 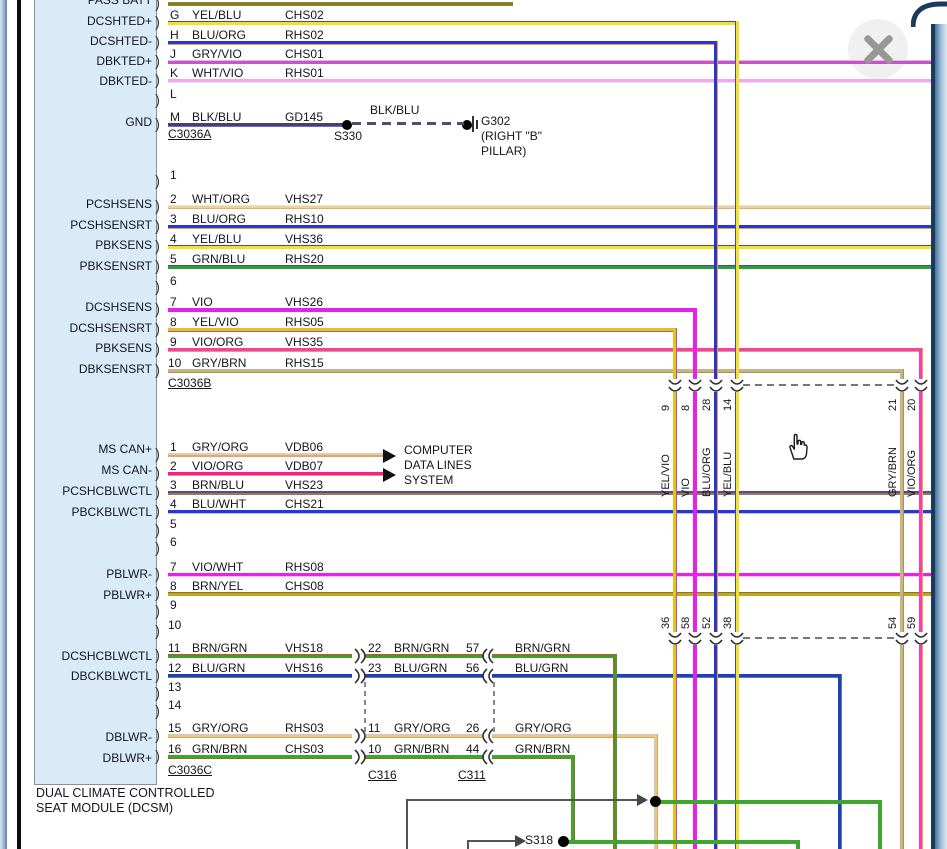 What do you see at coordinates (304, 73) in the screenshot?
I see `circuit-label: RHS01` at bounding box center [304, 73].